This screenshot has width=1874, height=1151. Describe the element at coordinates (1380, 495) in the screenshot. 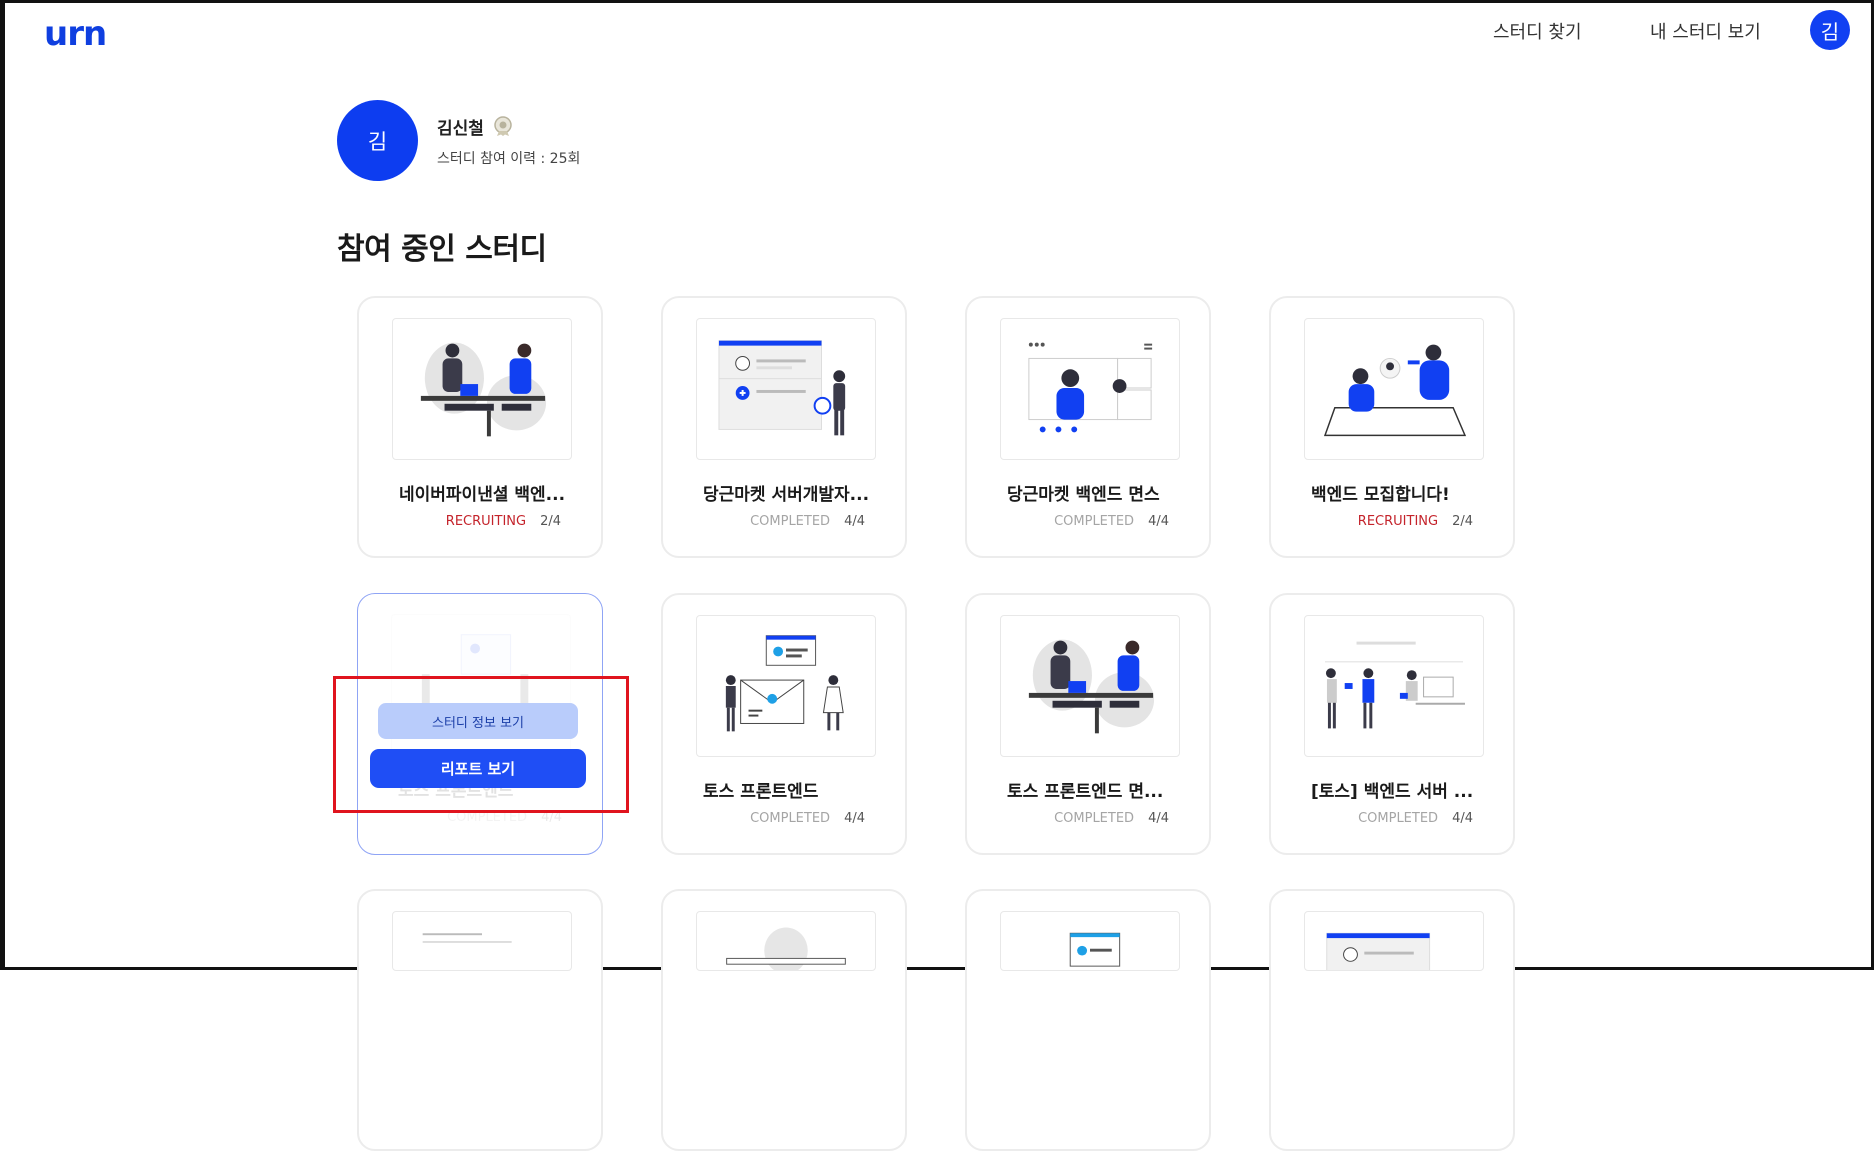

I see `study-title: 백엔드 모집합니다!` at that location.